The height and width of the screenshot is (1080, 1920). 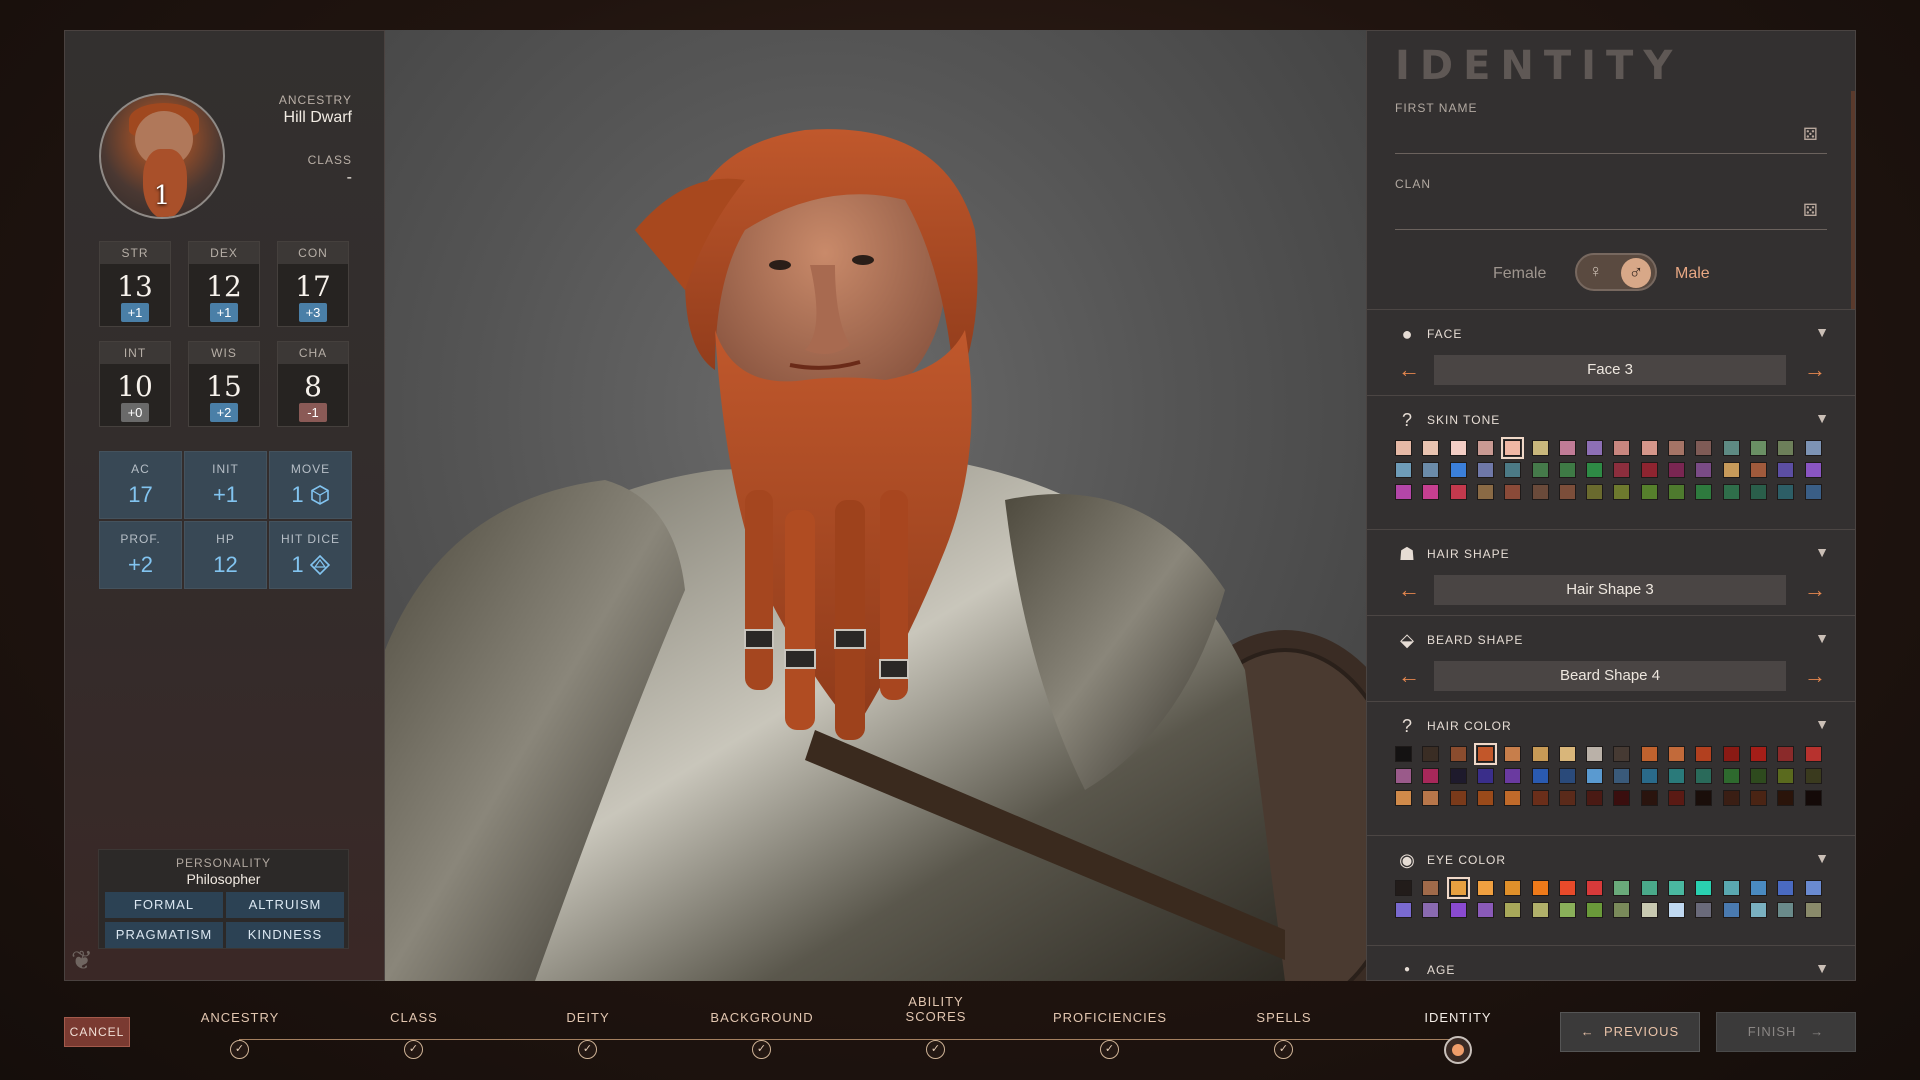 What do you see at coordinates (1815, 370) in the screenshot?
I see `arrow-right-icon: →` at bounding box center [1815, 370].